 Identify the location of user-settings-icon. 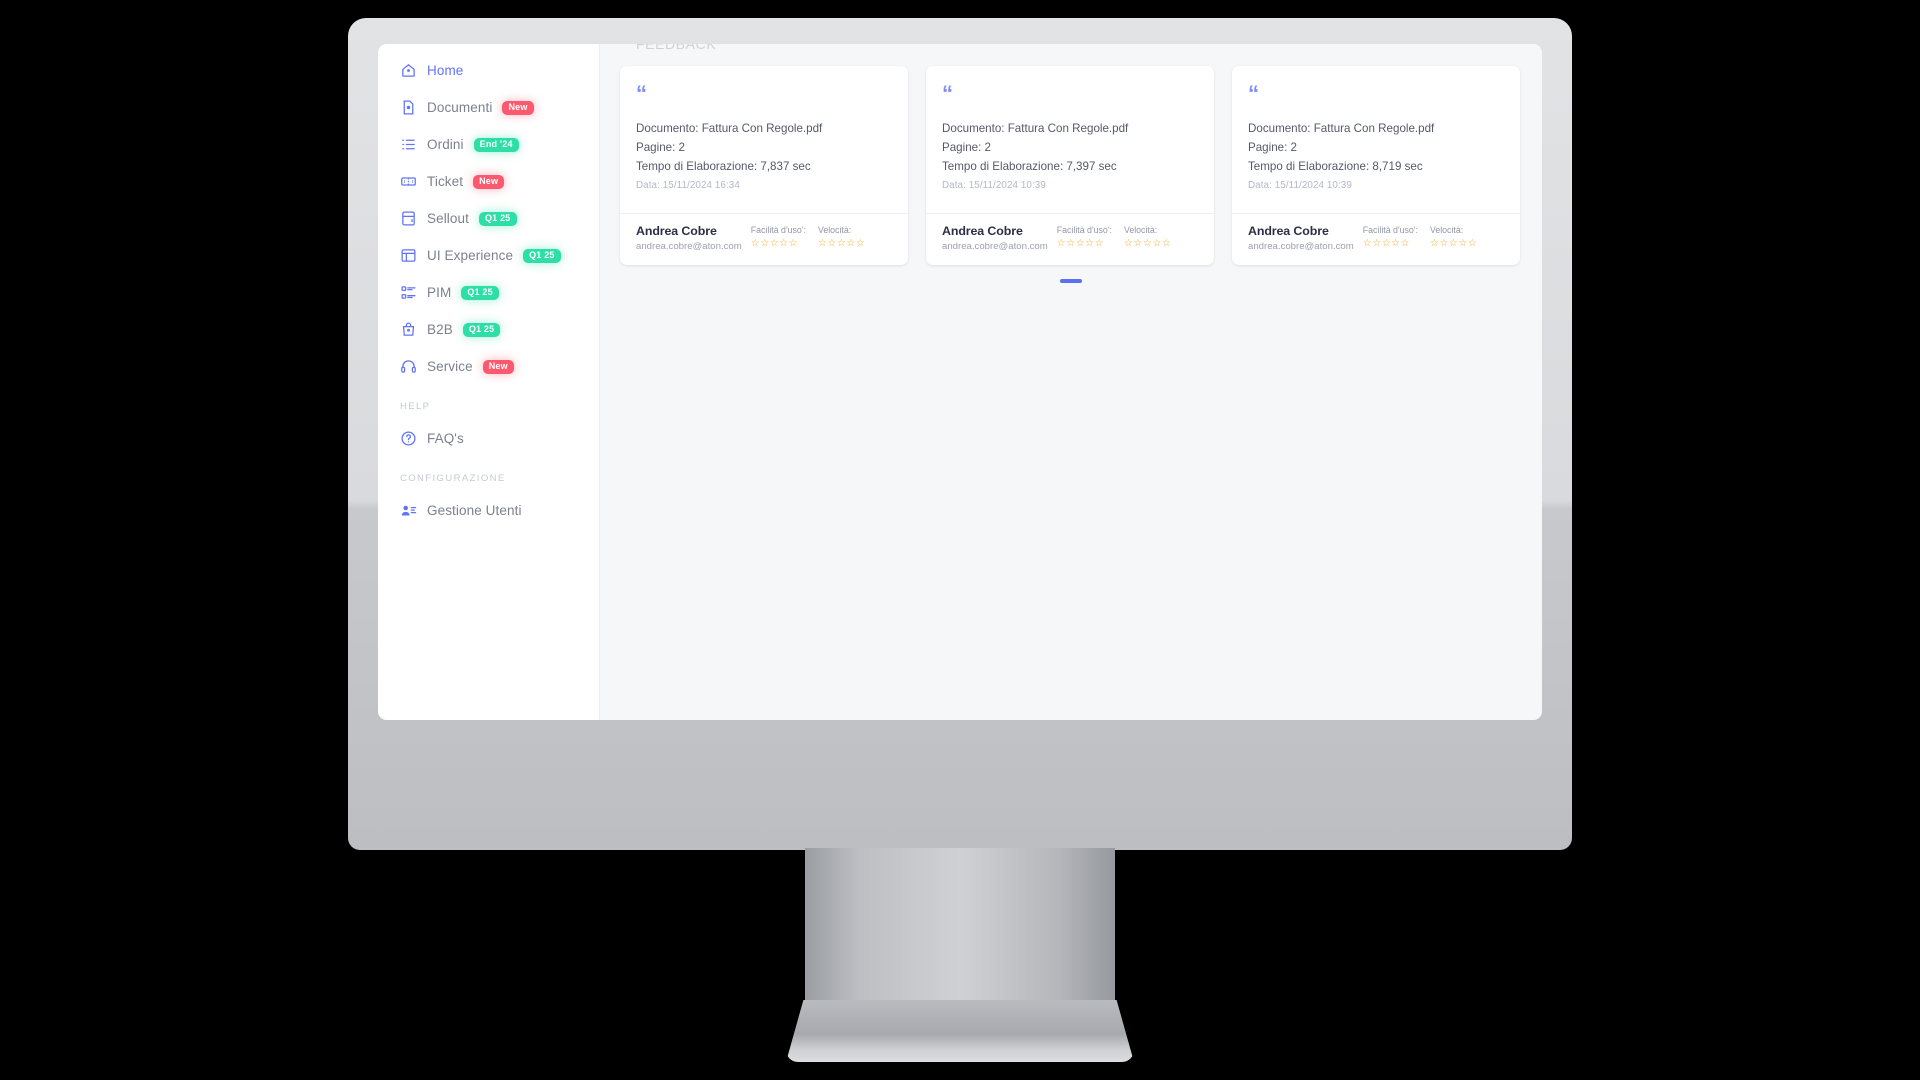
(408, 510).